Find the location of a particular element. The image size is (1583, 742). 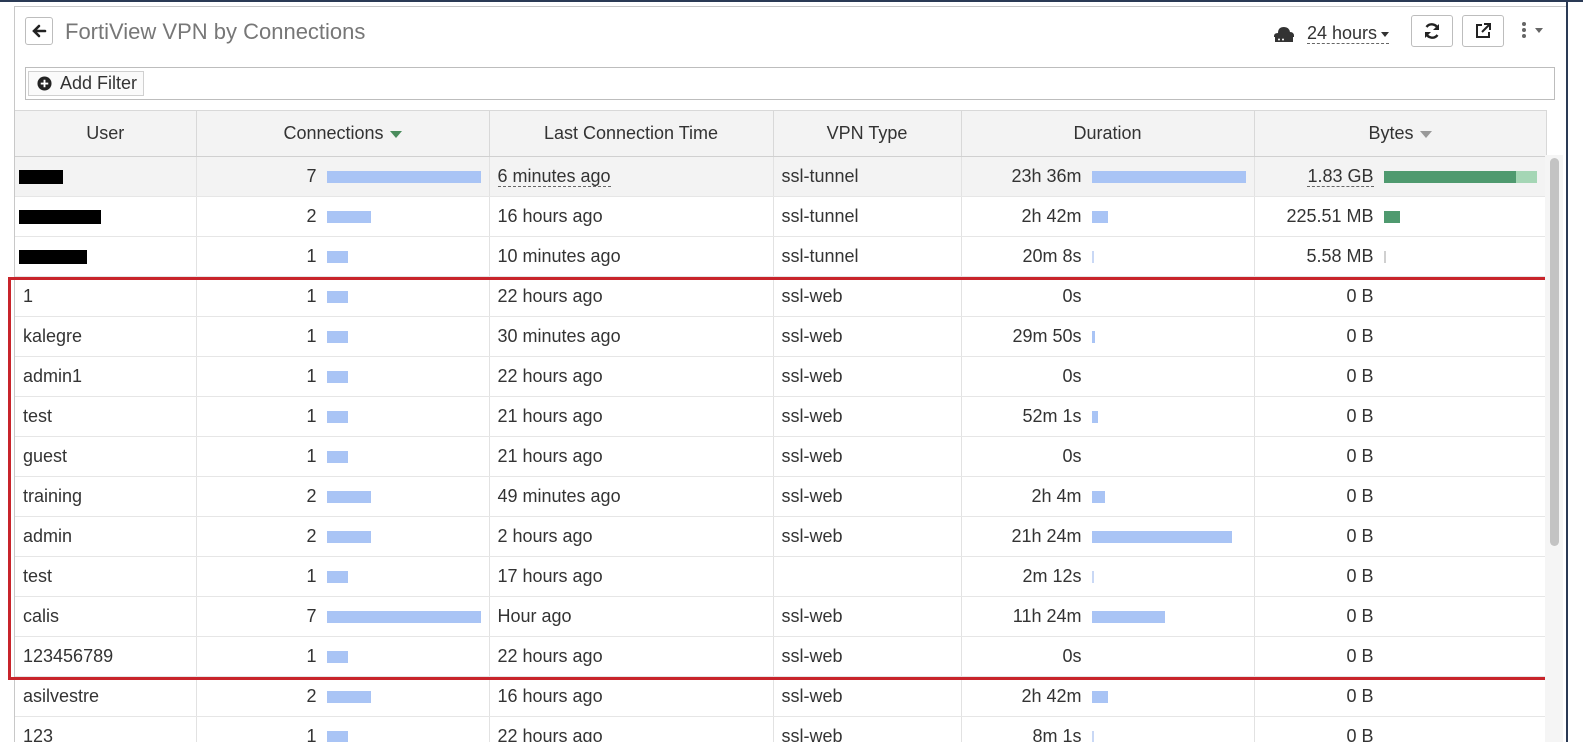

table-row: admin1 1 22 hours ago ssl-web 0s 0 B is located at coordinates (781, 376).